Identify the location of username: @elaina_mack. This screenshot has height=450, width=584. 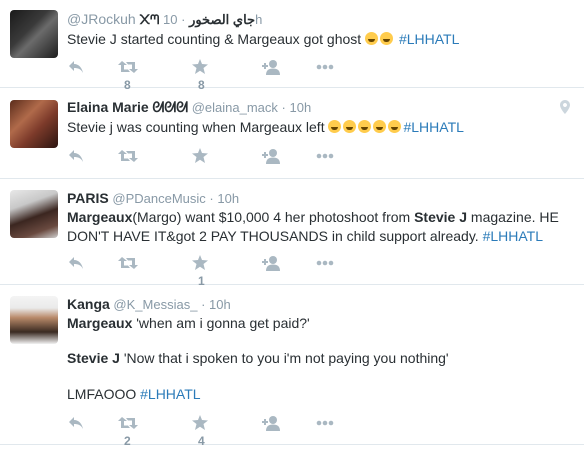
(235, 107).